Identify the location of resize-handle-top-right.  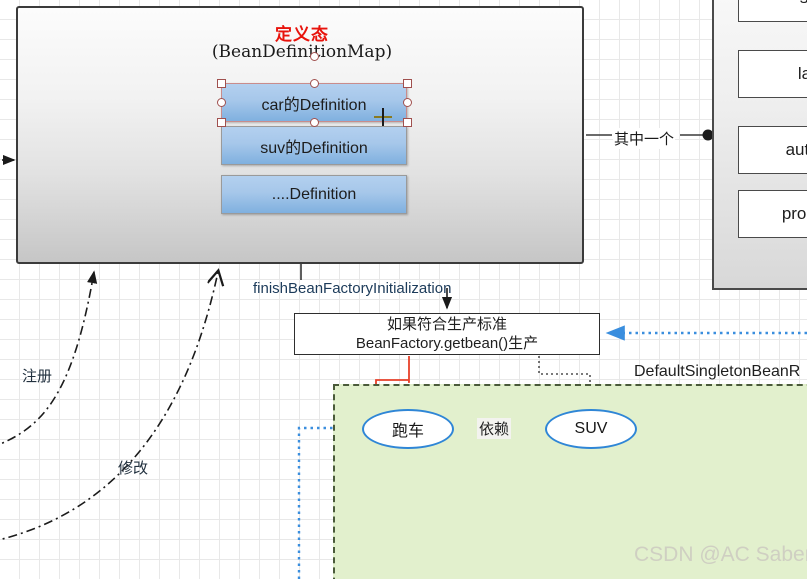
(407, 83).